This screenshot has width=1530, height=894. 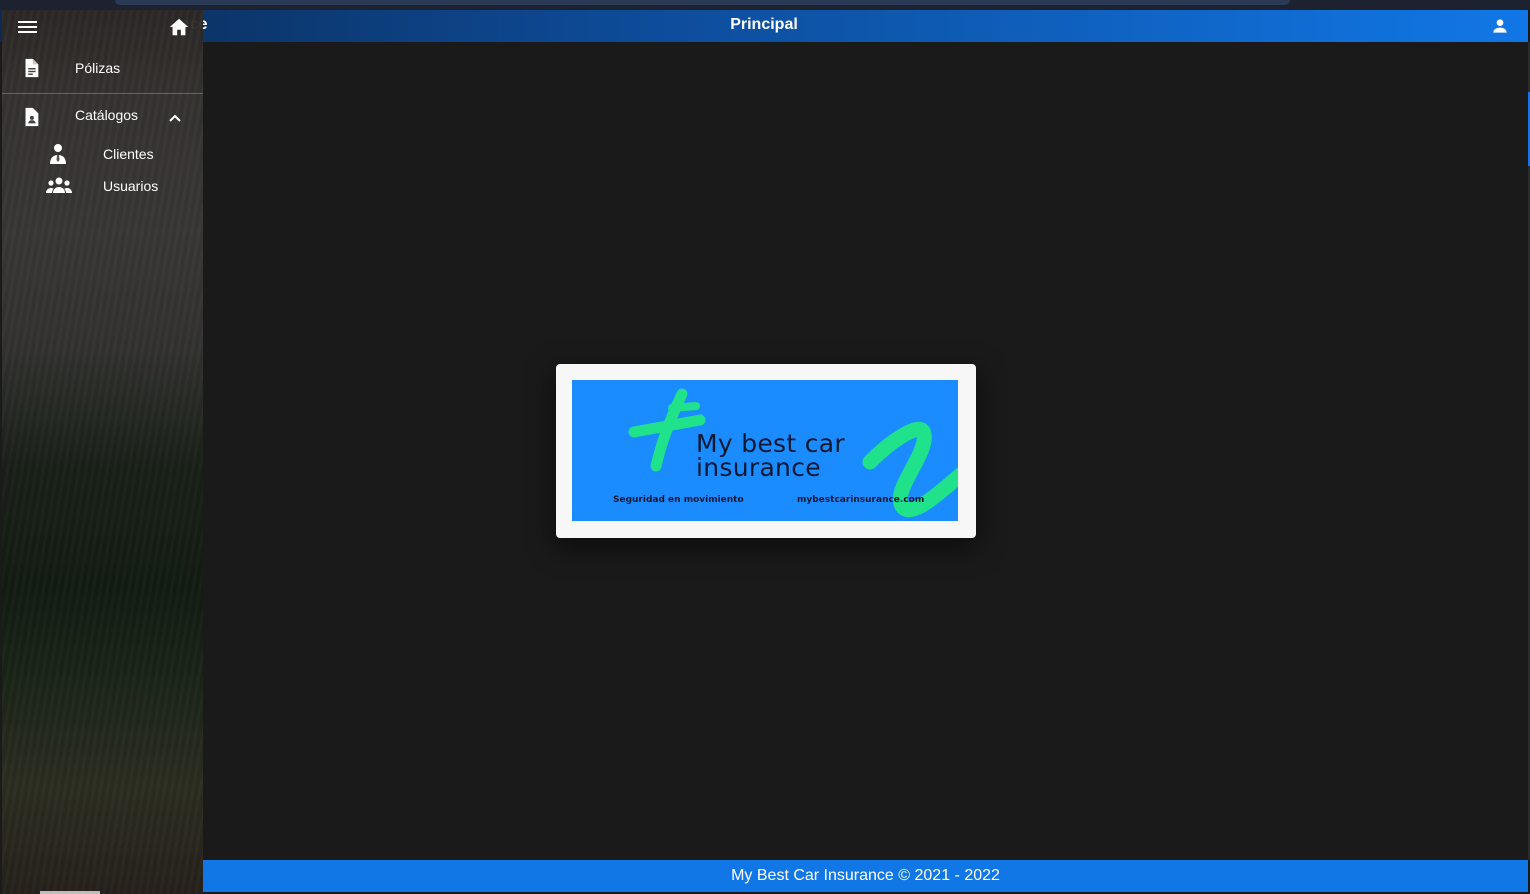 I want to click on sidebar-item-label: Catálogos, so click(x=107, y=115).